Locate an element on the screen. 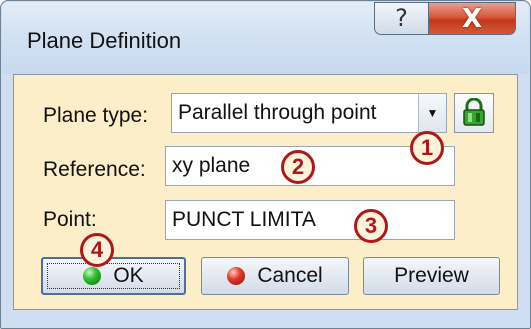 The image size is (531, 329). point-field: PUNCT LIMITA is located at coordinates (310, 220).